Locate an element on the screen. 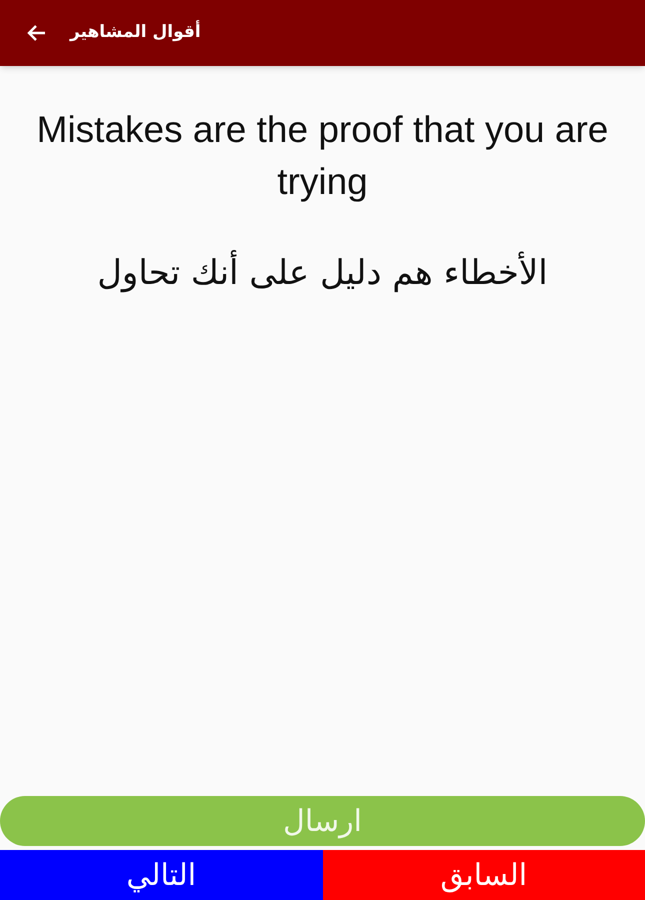 This screenshot has height=900, width=645. previous-button: السابق is located at coordinates (483, 875).